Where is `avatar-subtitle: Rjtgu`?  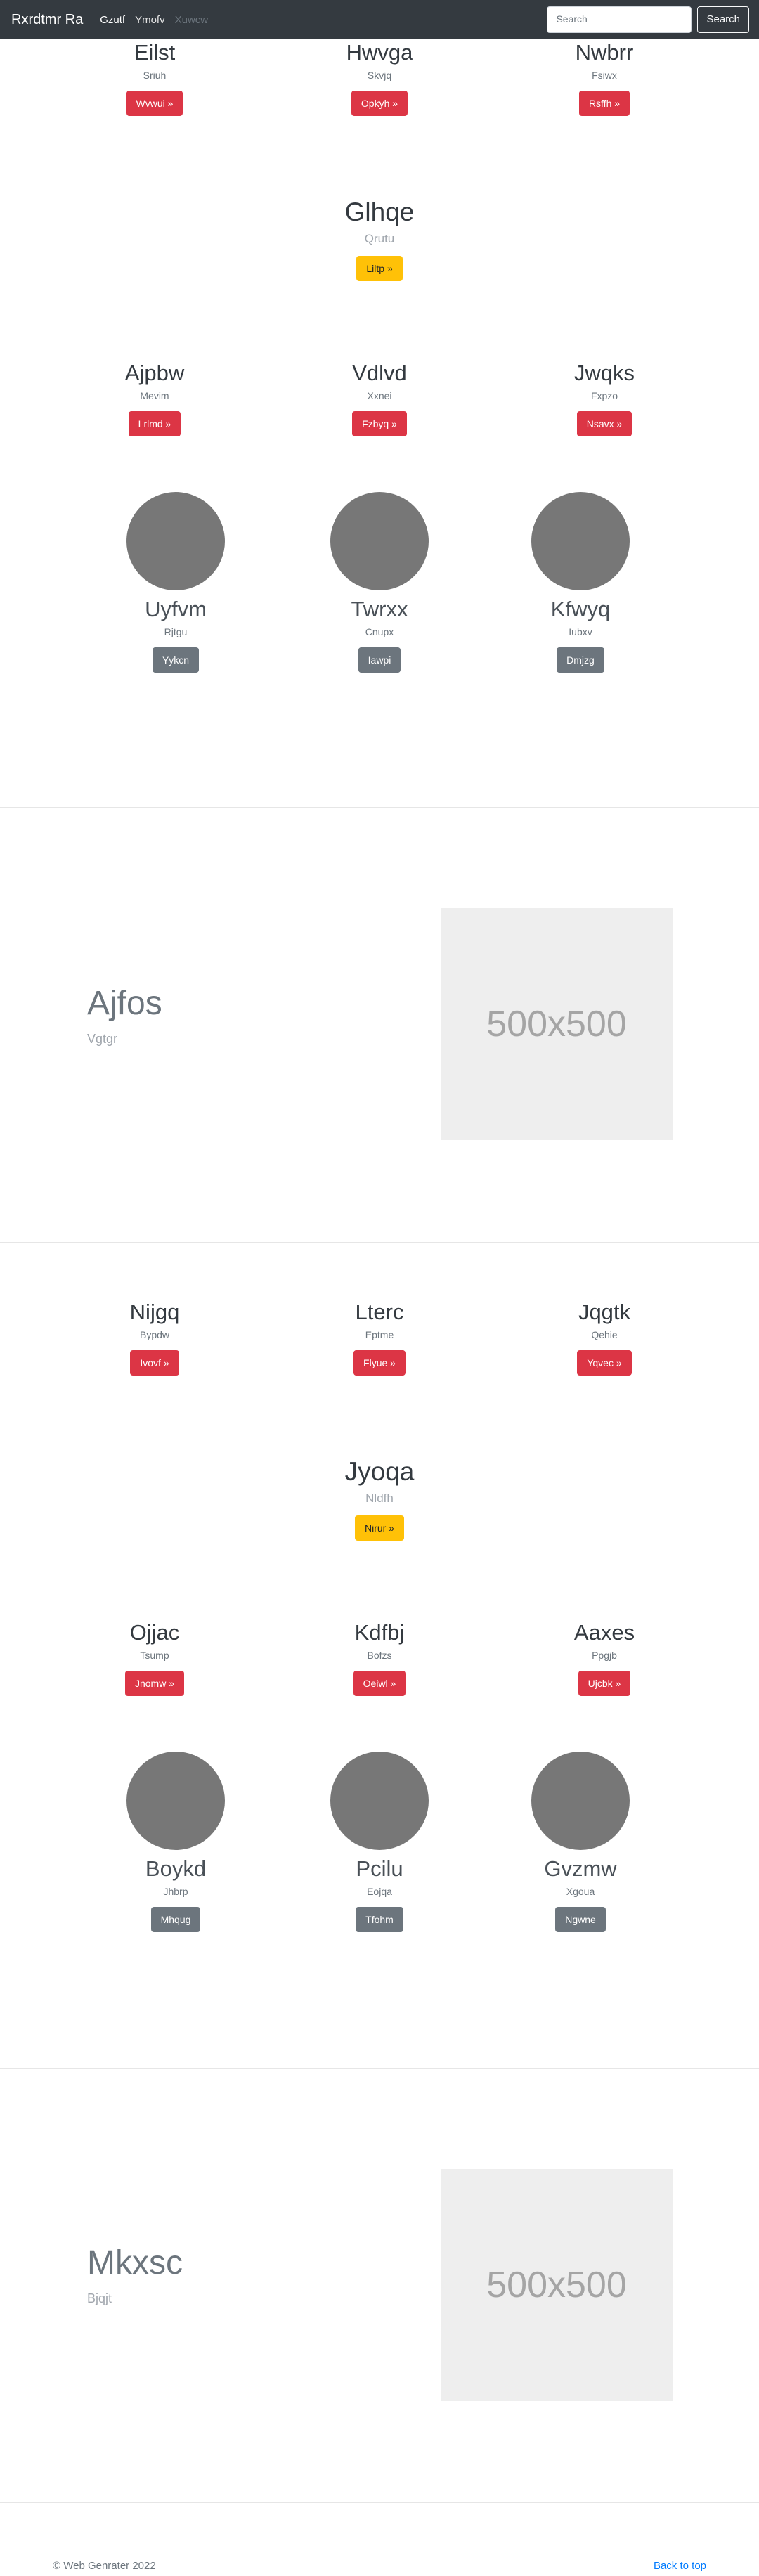 avatar-subtitle: Rjtgu is located at coordinates (176, 632).